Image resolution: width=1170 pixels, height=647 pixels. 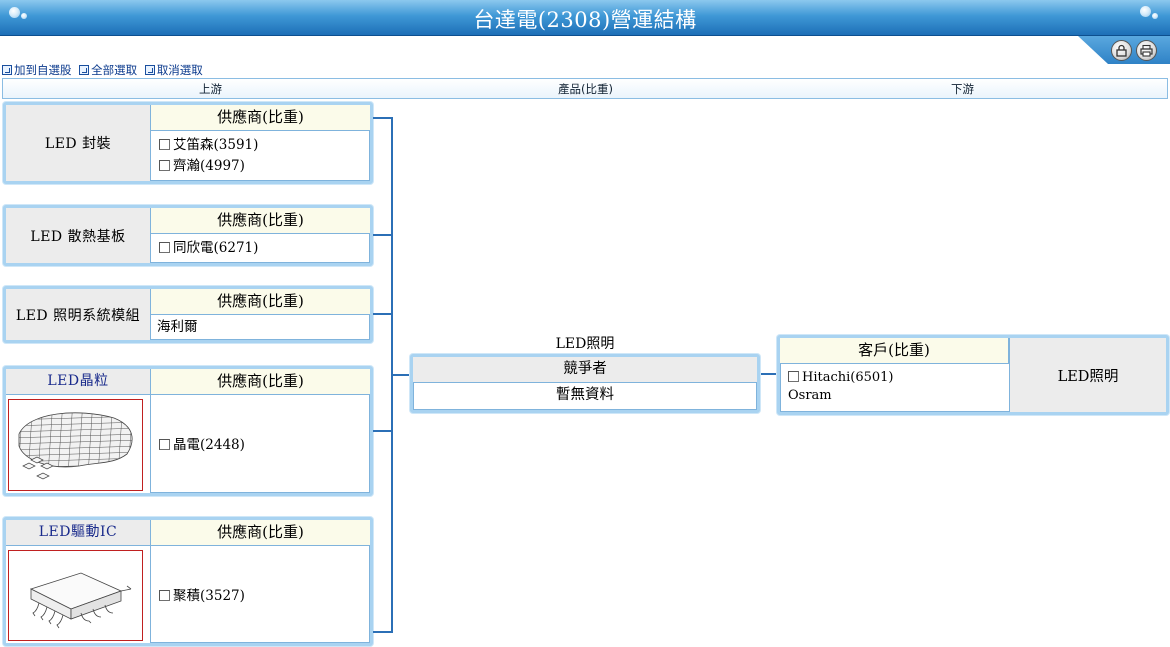 I want to click on product-name: LED照明, so click(x=585, y=344).